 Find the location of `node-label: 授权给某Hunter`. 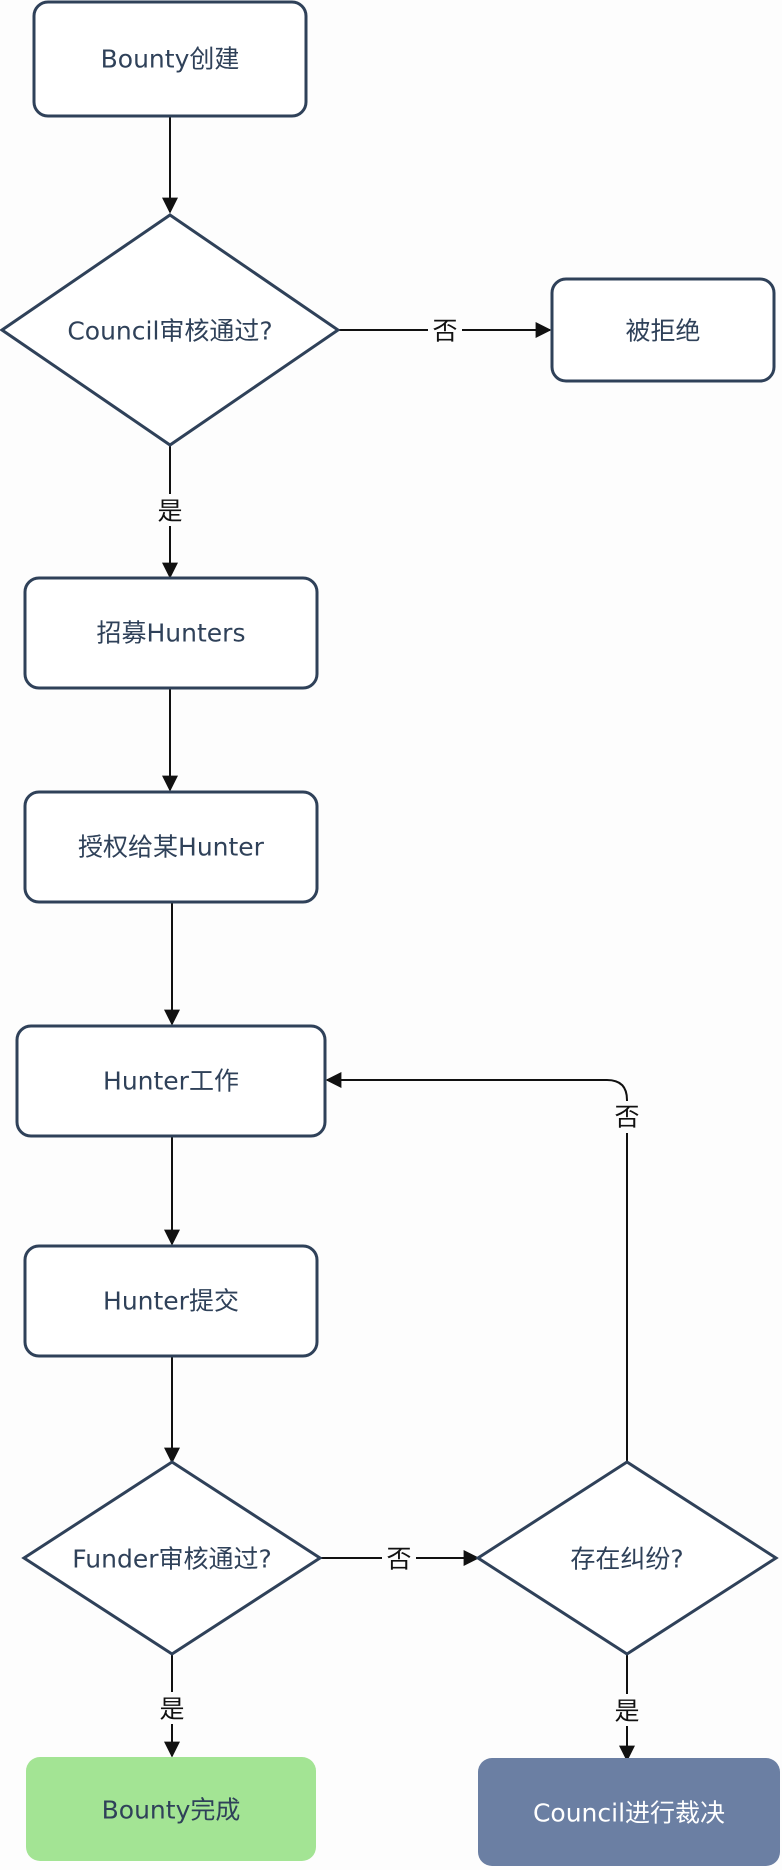

node-label: 授权给某Hunter is located at coordinates (171, 847).